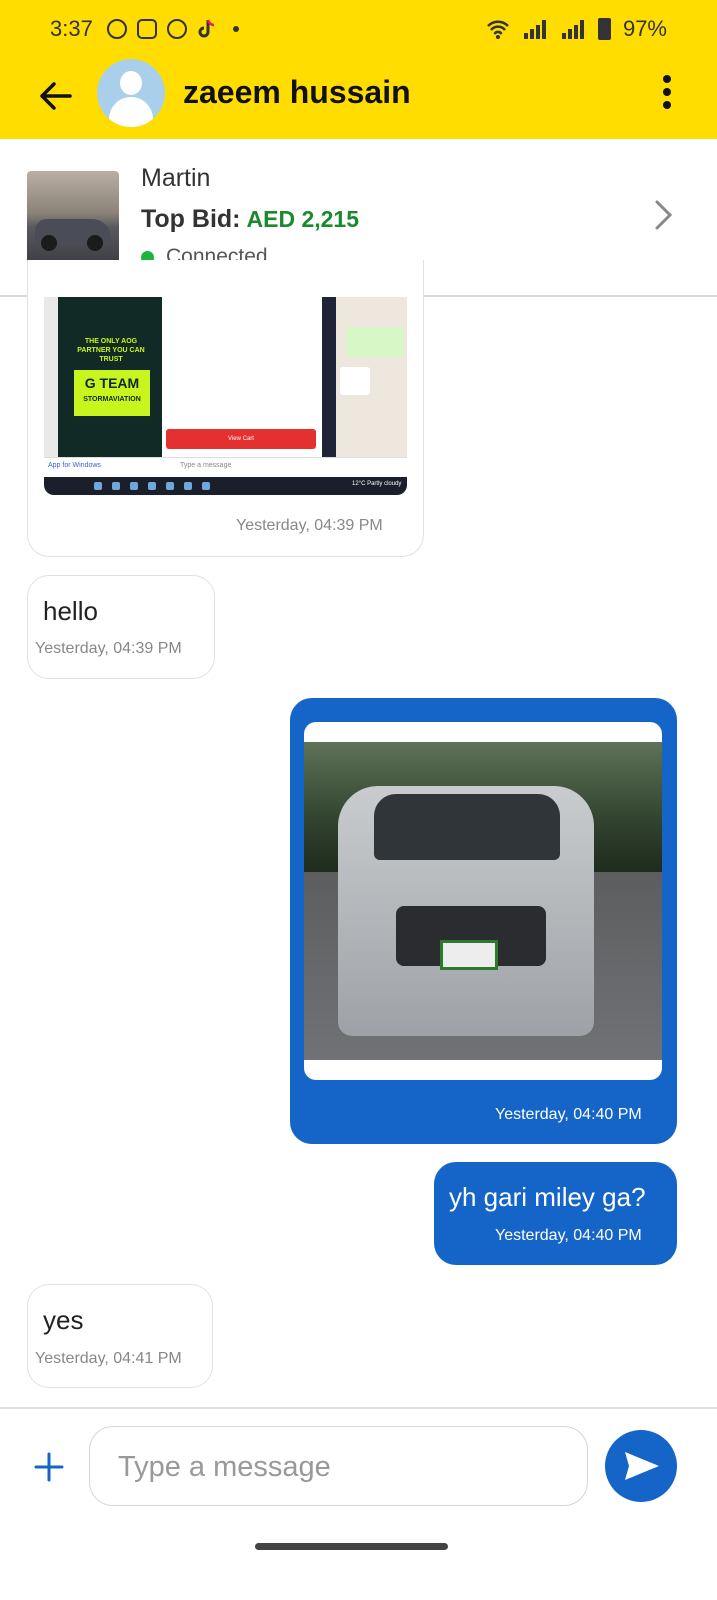 The image size is (717, 1600). Describe the element at coordinates (297, 92) in the screenshot. I see `contact-name: zaeem hussain` at that location.